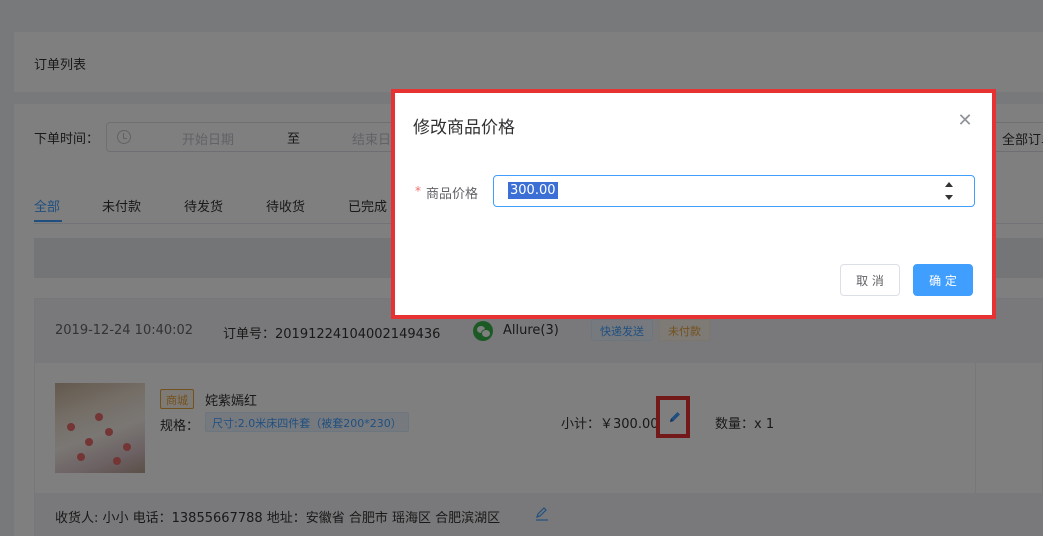  I want to click on number-spinner, so click(949, 191).